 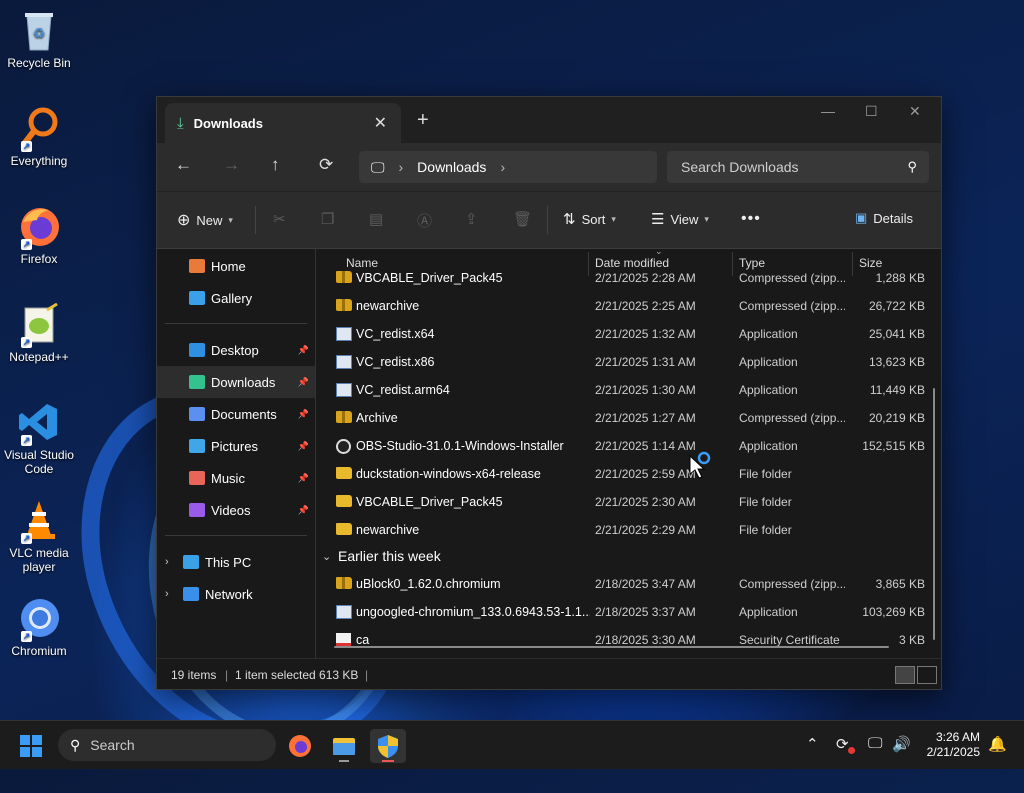 What do you see at coordinates (236, 510) in the screenshot?
I see `sidebar-item-videos: Videos 📌` at bounding box center [236, 510].